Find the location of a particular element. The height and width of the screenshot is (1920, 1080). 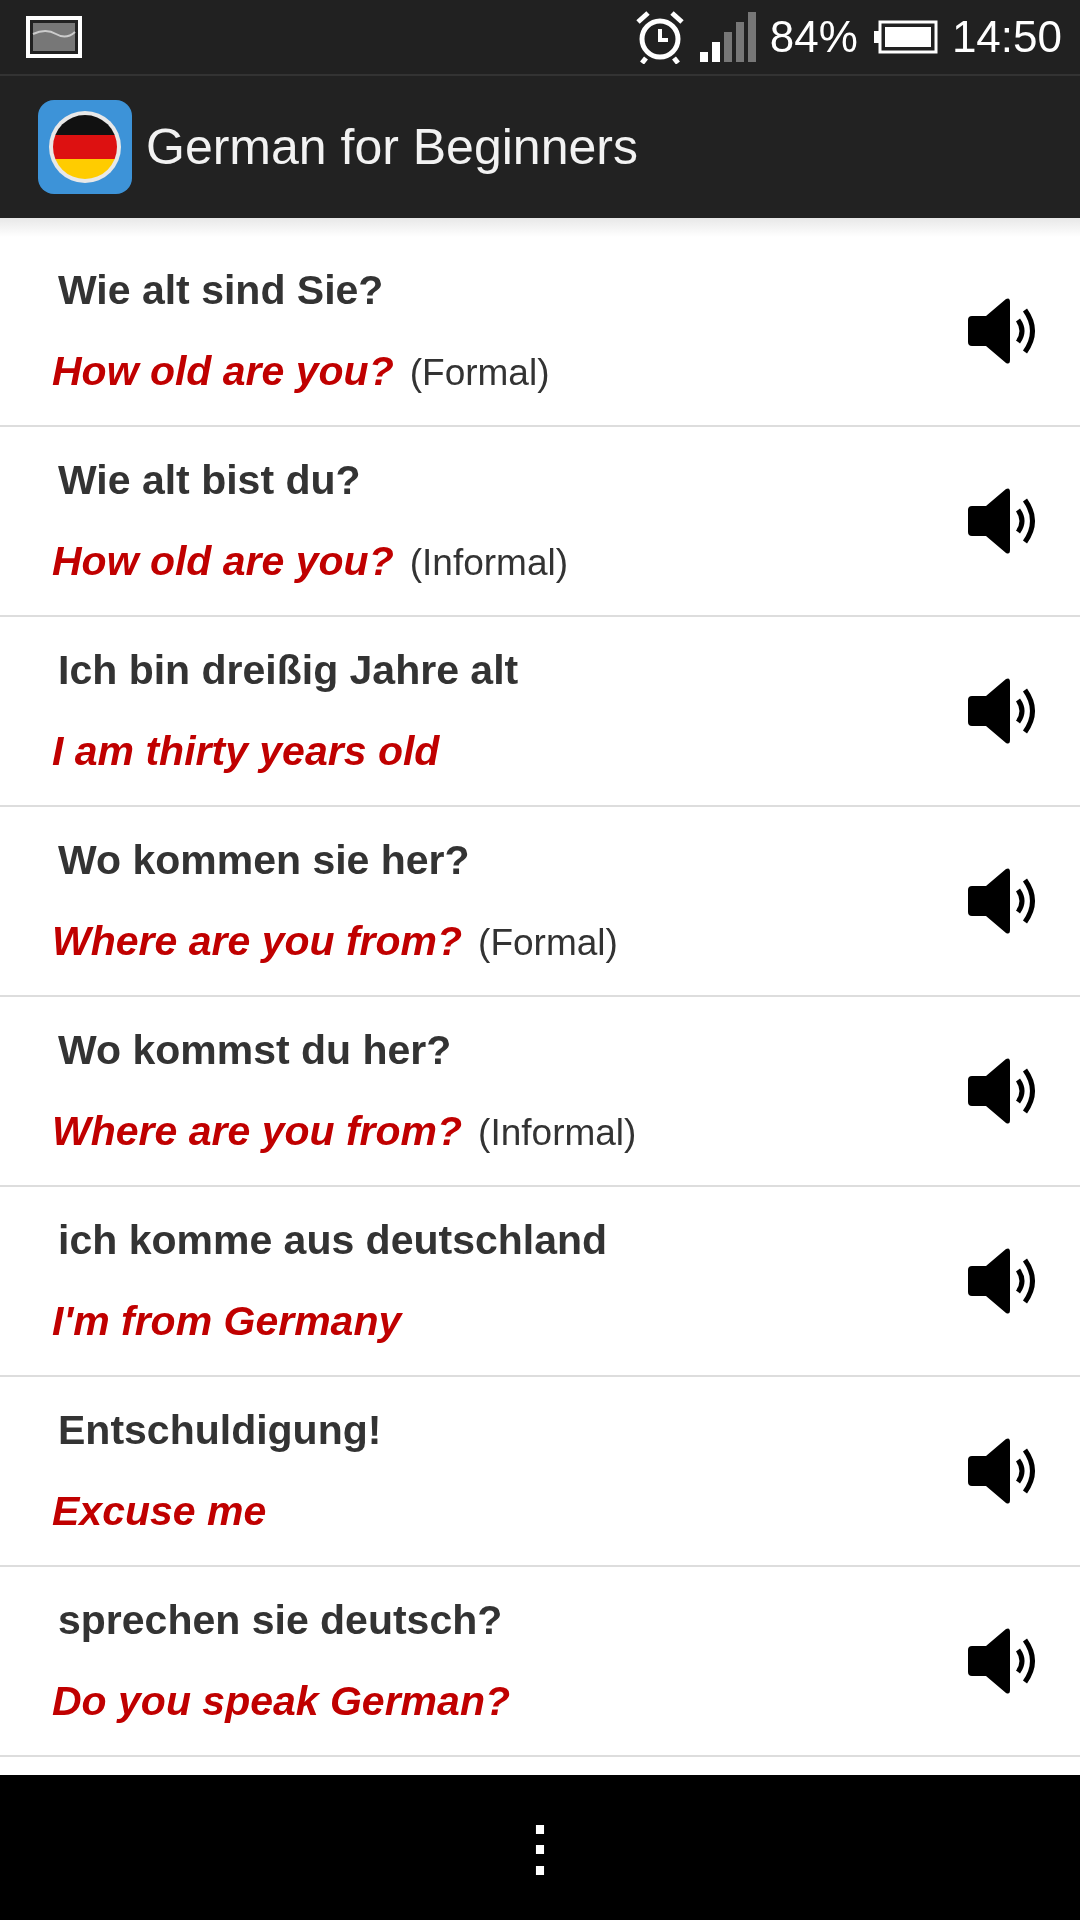

german-phrase: Ich bin dreißig Jahre alt is located at coordinates (288, 670).